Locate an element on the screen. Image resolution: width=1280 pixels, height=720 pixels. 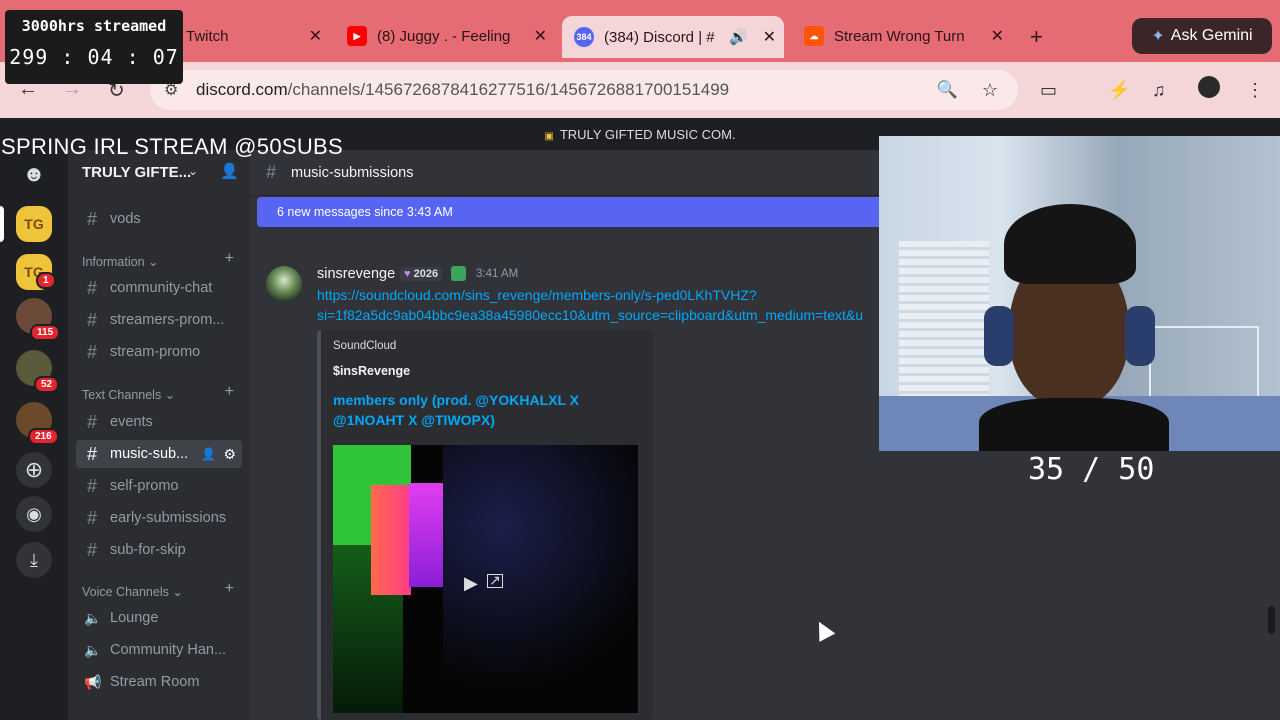
new-messages-bar: 6 new messages since 3:43 AM is located at coordinates (568, 212).